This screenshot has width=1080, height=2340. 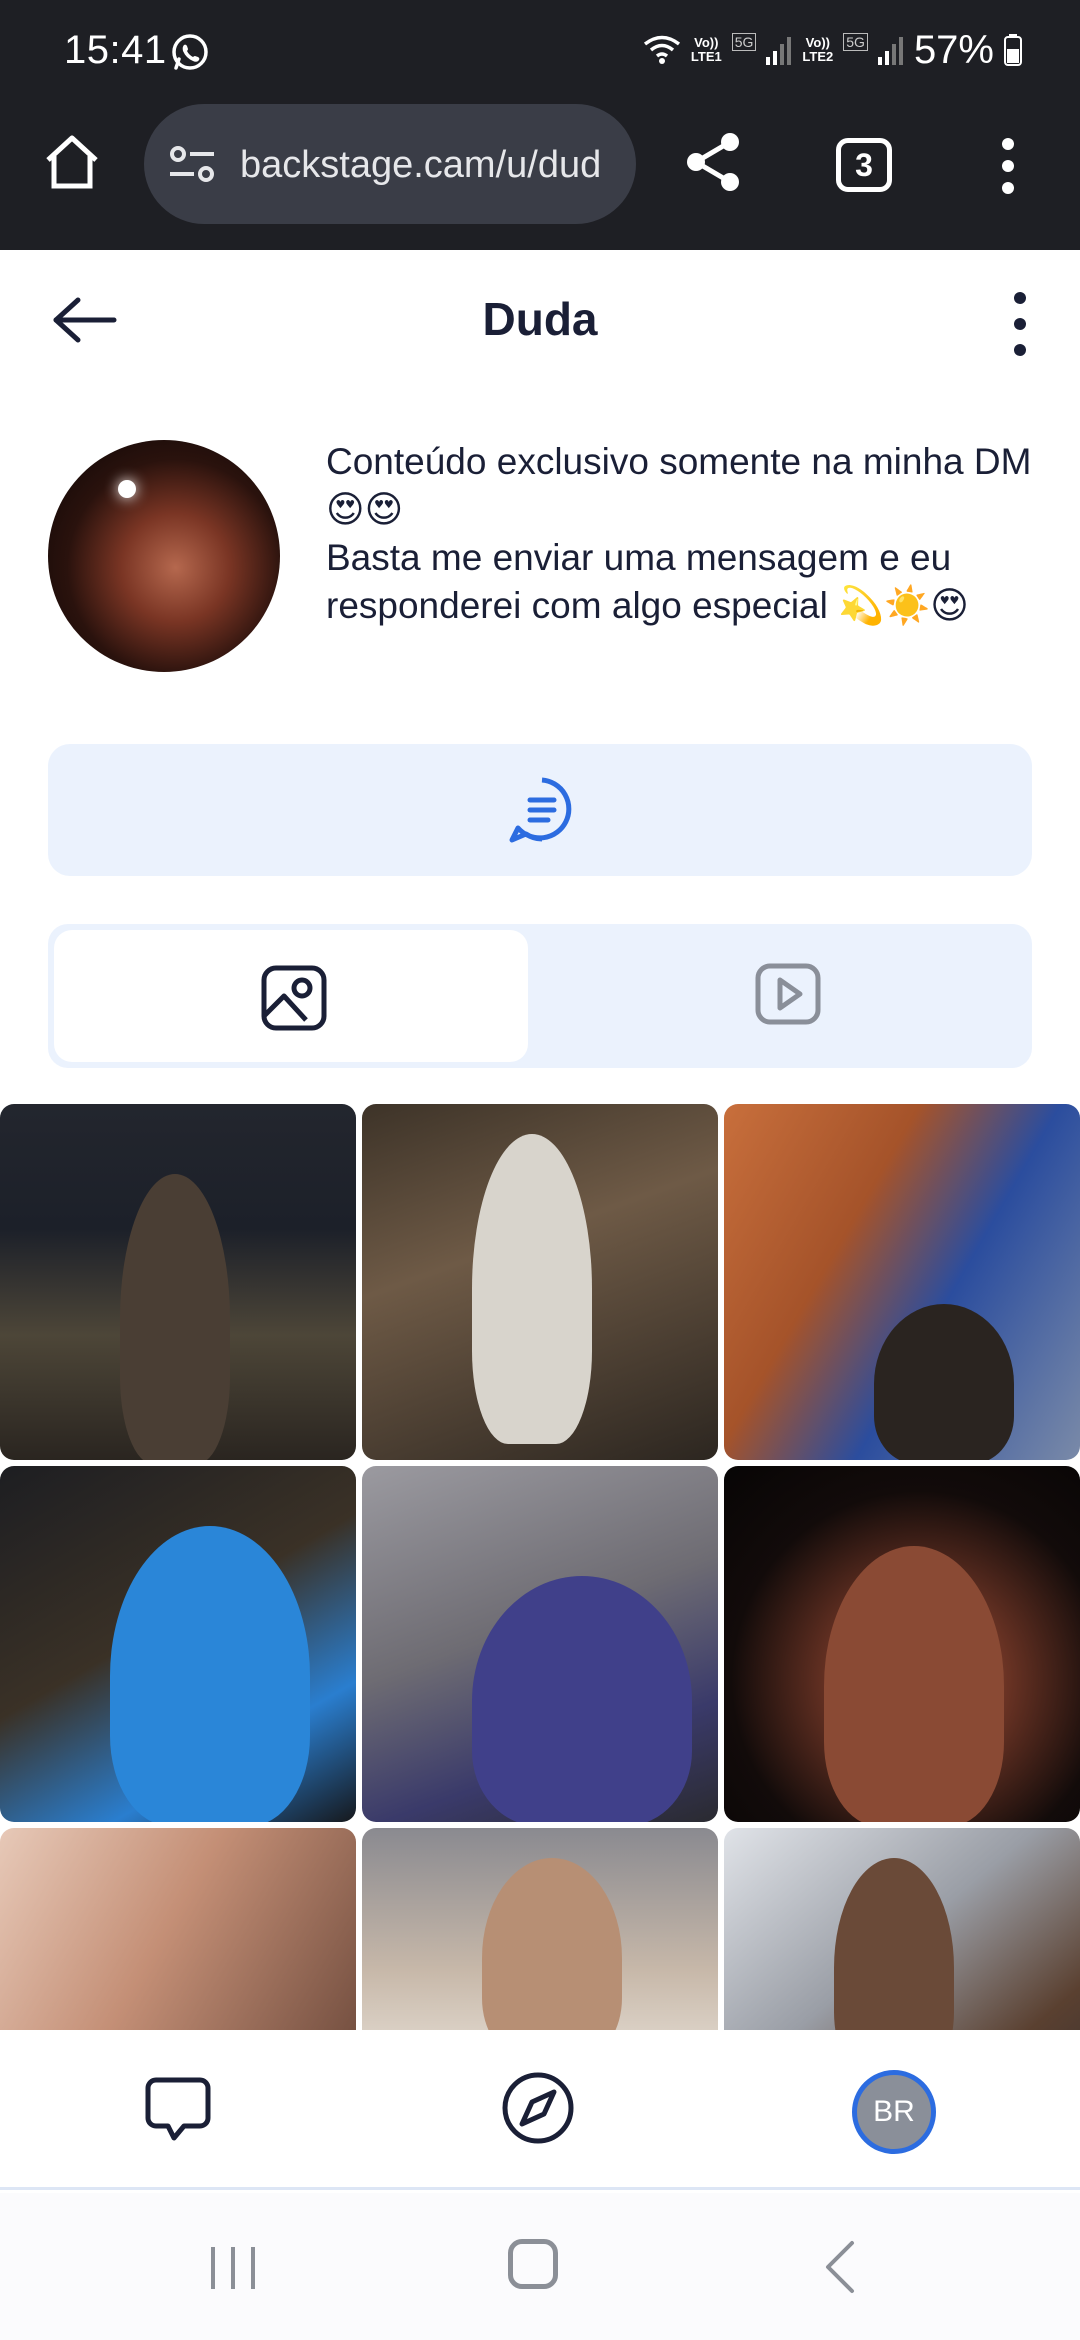 What do you see at coordinates (1008, 166) in the screenshot?
I see `browser-menu-button` at bounding box center [1008, 166].